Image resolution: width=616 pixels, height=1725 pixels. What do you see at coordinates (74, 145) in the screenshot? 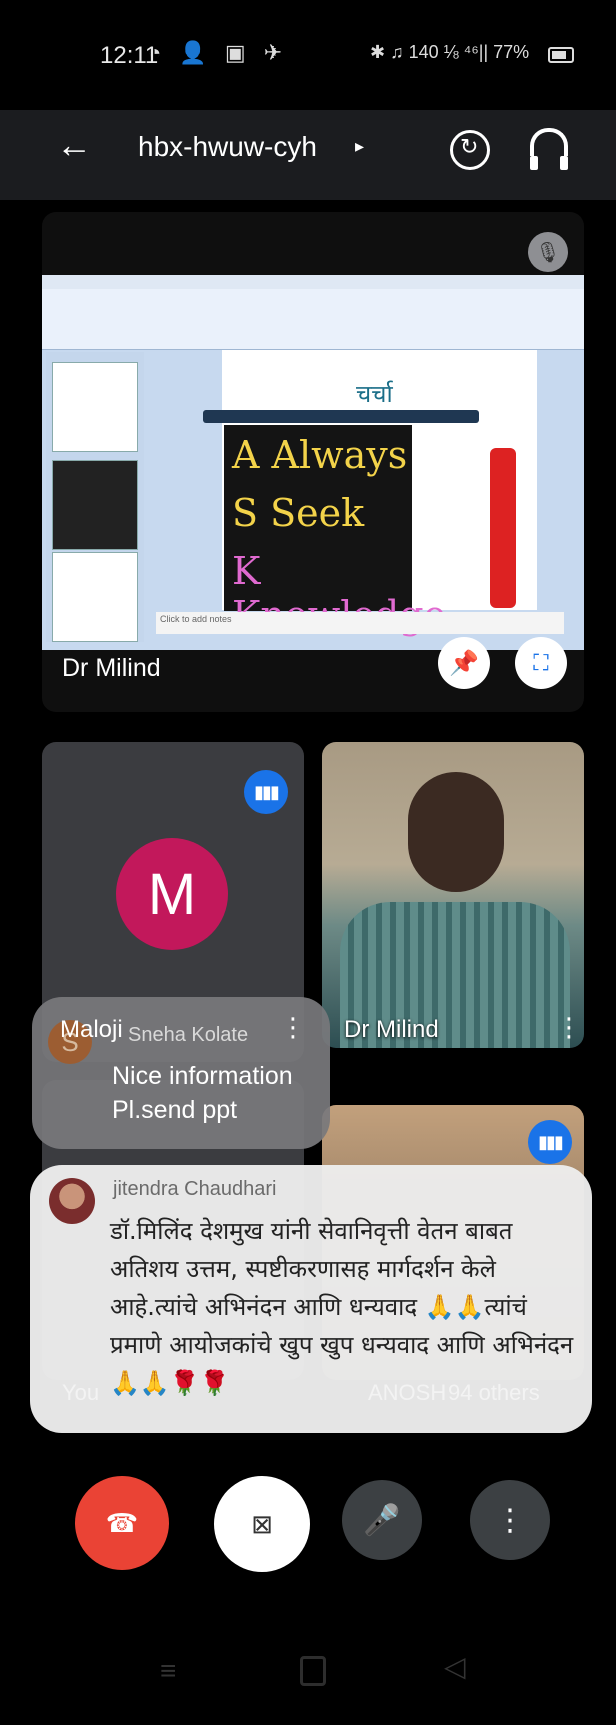
I see `back-arrow-icon: ←` at bounding box center [74, 145].